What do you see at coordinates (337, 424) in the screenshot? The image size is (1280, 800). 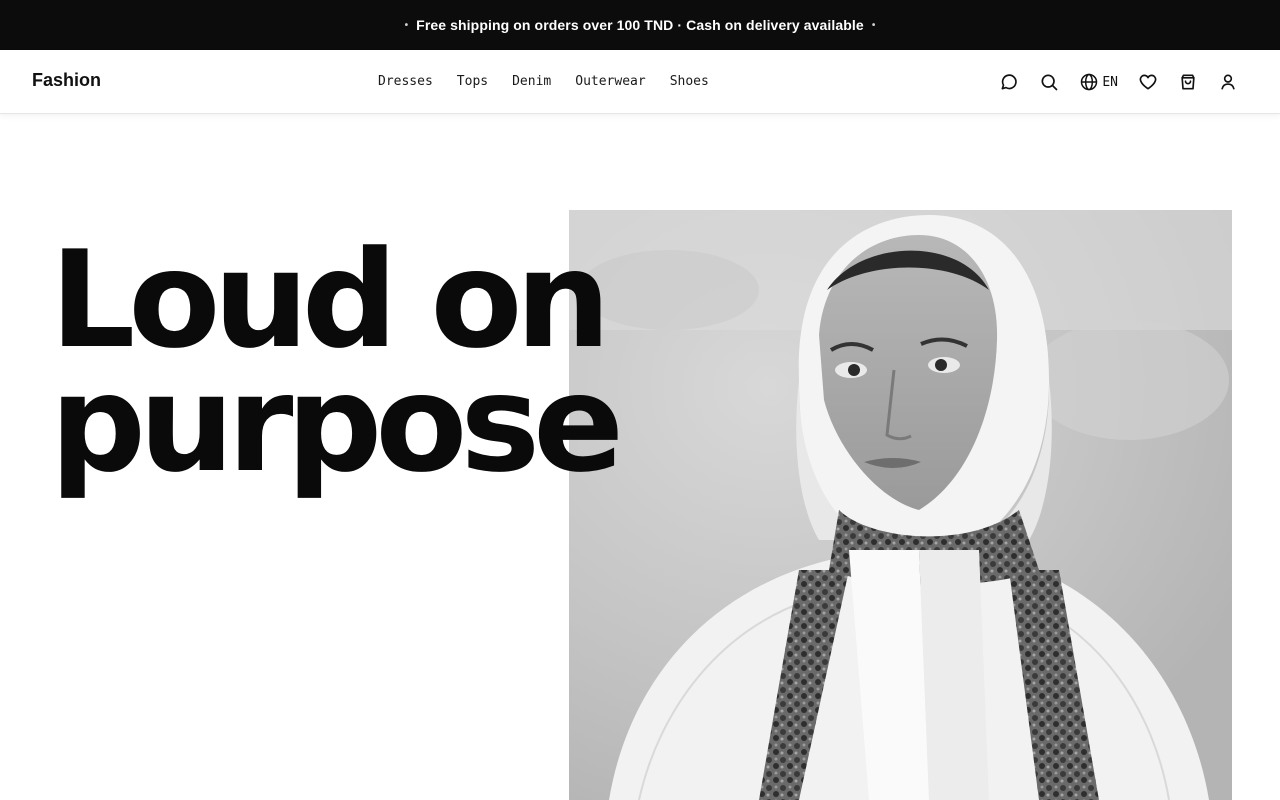 I see `hero-headline-line2: purpose` at bounding box center [337, 424].